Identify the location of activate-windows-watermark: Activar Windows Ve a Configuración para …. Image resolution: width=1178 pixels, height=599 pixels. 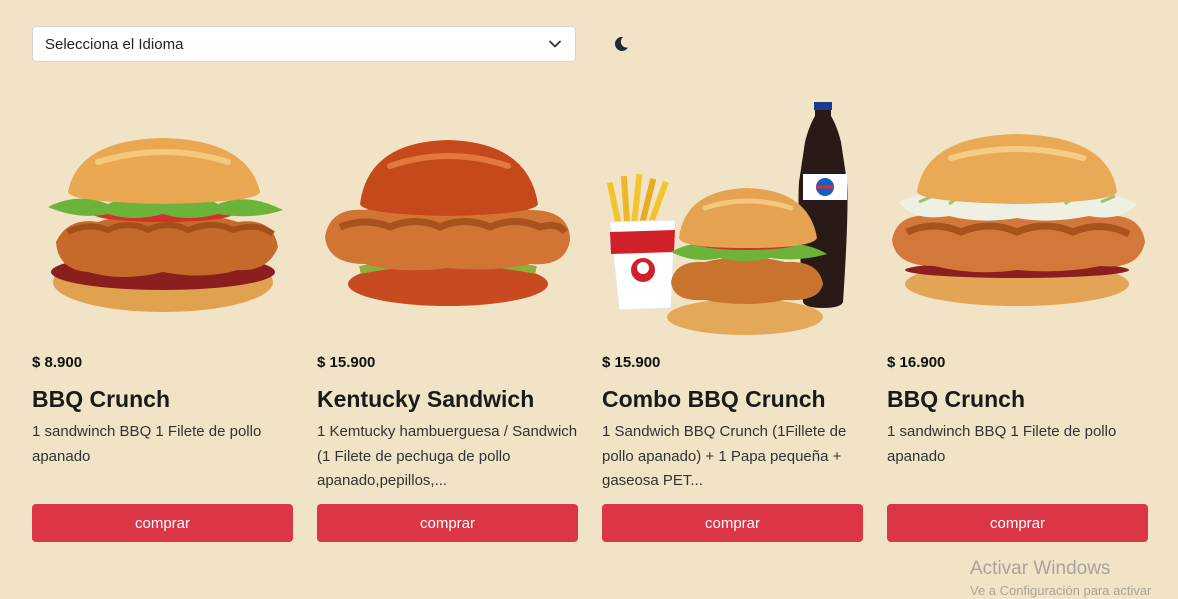
(1060, 578).